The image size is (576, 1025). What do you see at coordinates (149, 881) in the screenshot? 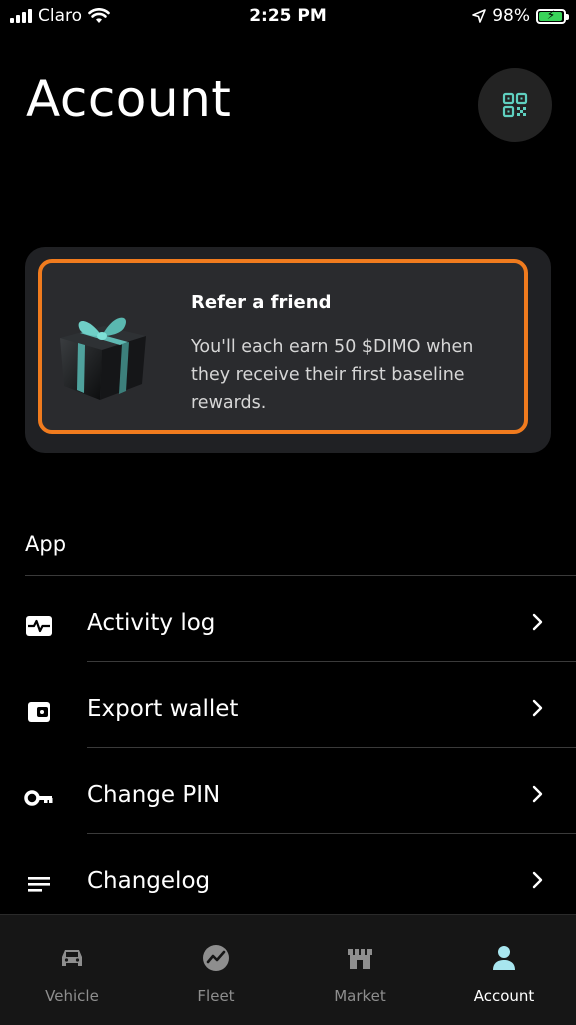
I see `changelog-label: Changelog` at bounding box center [149, 881].